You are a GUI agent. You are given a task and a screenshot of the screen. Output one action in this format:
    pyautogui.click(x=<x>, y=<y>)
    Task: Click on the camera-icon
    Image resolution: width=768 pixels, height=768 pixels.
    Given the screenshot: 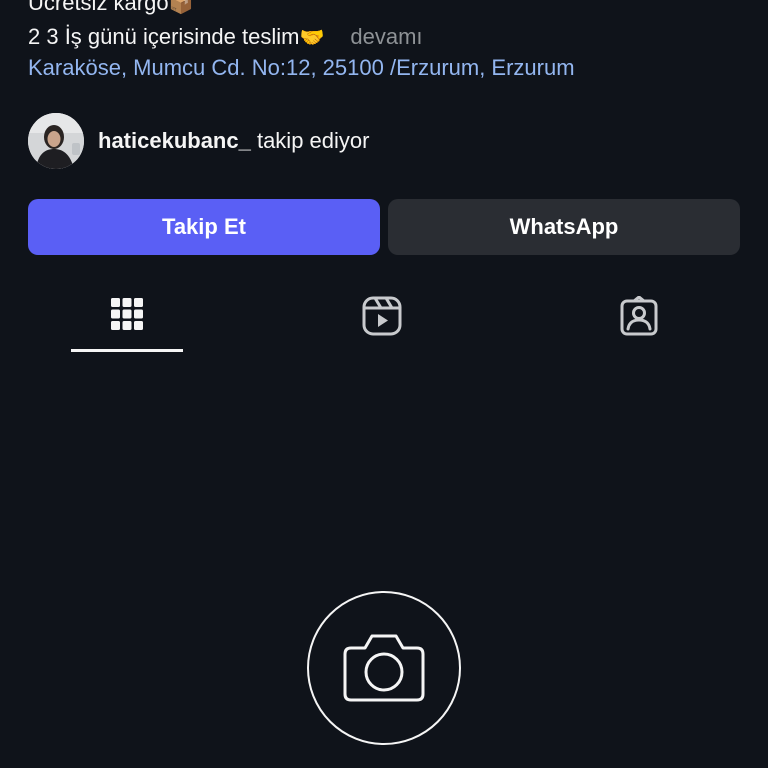 What is the action you would take?
    pyautogui.click(x=384, y=668)
    